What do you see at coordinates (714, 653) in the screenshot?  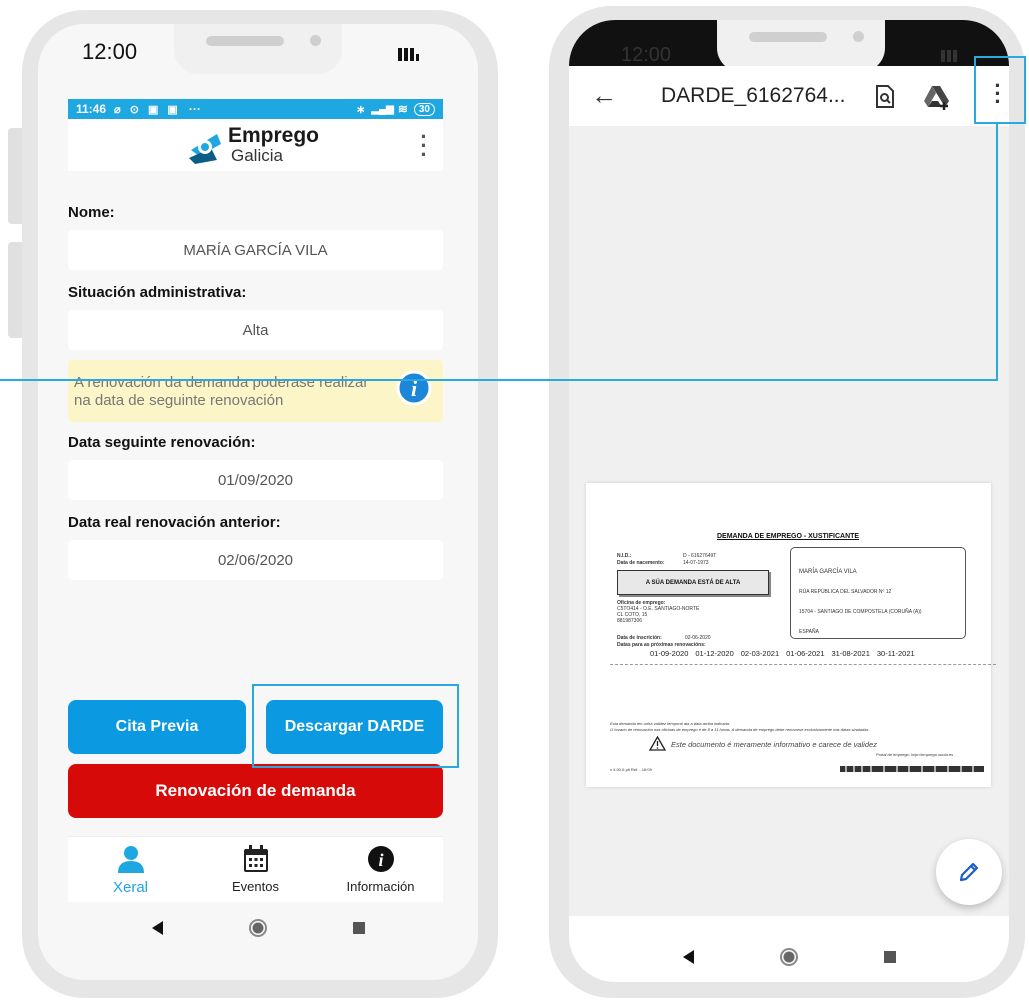 I see `renewal-date: 01-12-2020` at bounding box center [714, 653].